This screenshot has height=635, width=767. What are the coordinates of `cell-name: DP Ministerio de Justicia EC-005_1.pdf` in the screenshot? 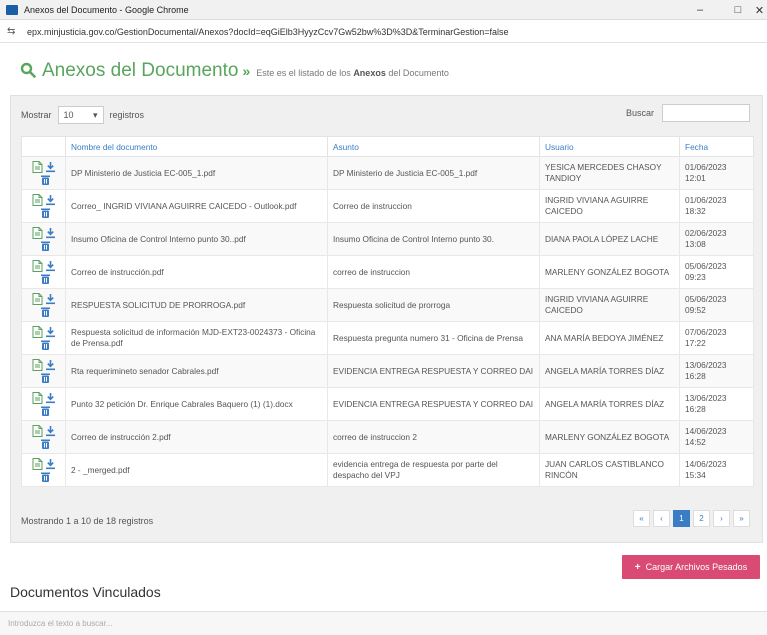 It's located at (196, 173).